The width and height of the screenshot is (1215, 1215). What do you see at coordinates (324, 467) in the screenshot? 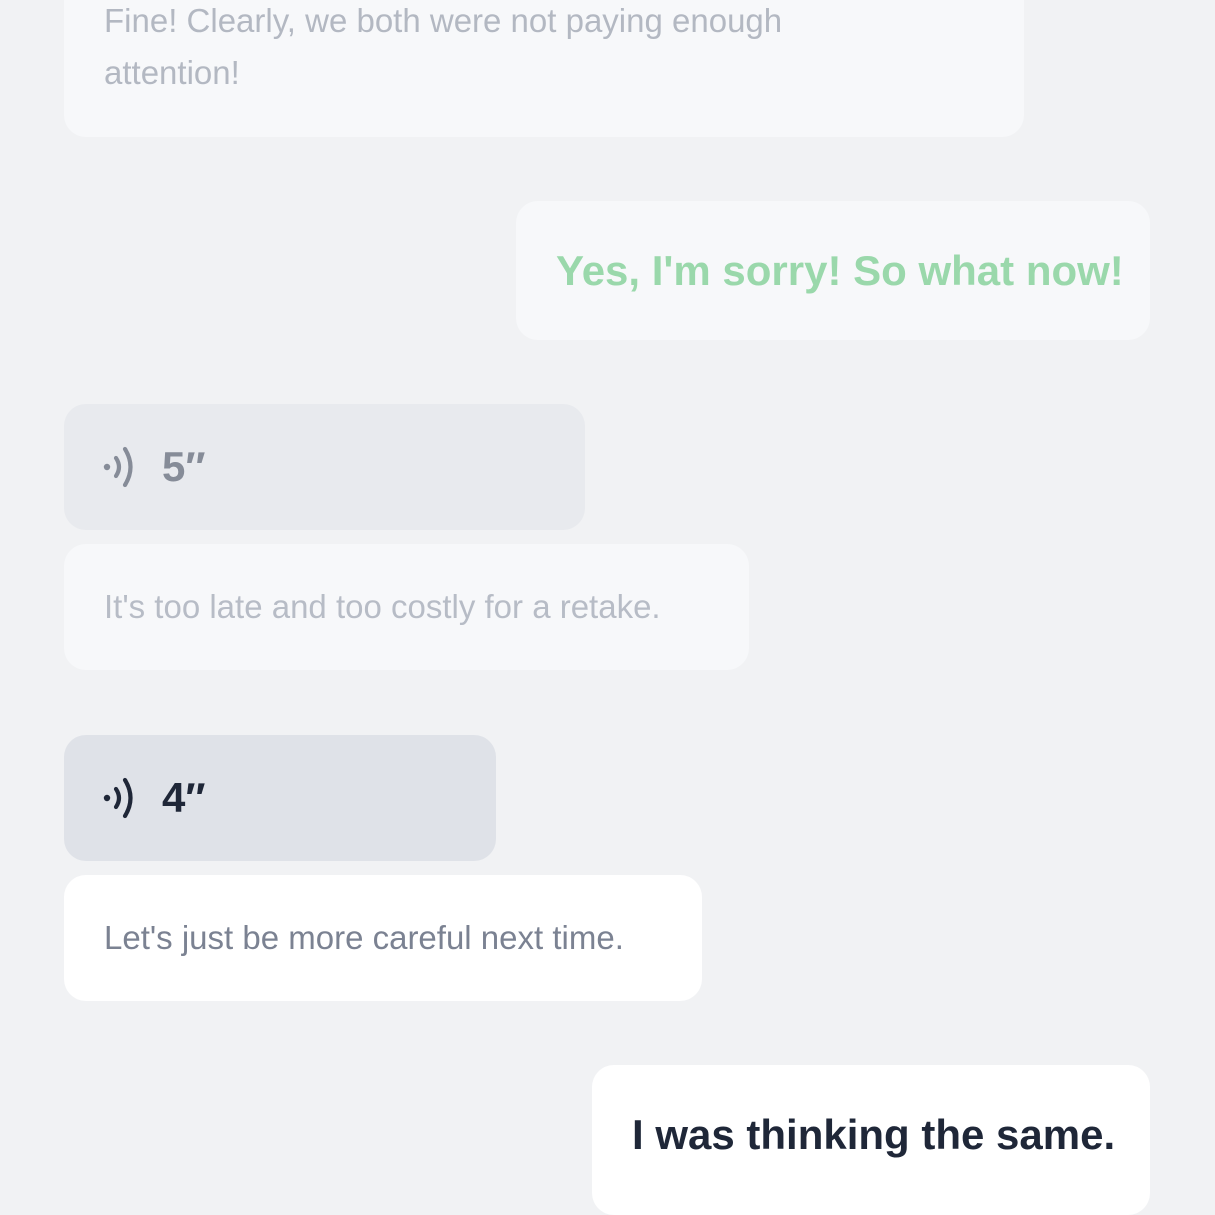
I see `voice-message-bubble: 5″` at bounding box center [324, 467].